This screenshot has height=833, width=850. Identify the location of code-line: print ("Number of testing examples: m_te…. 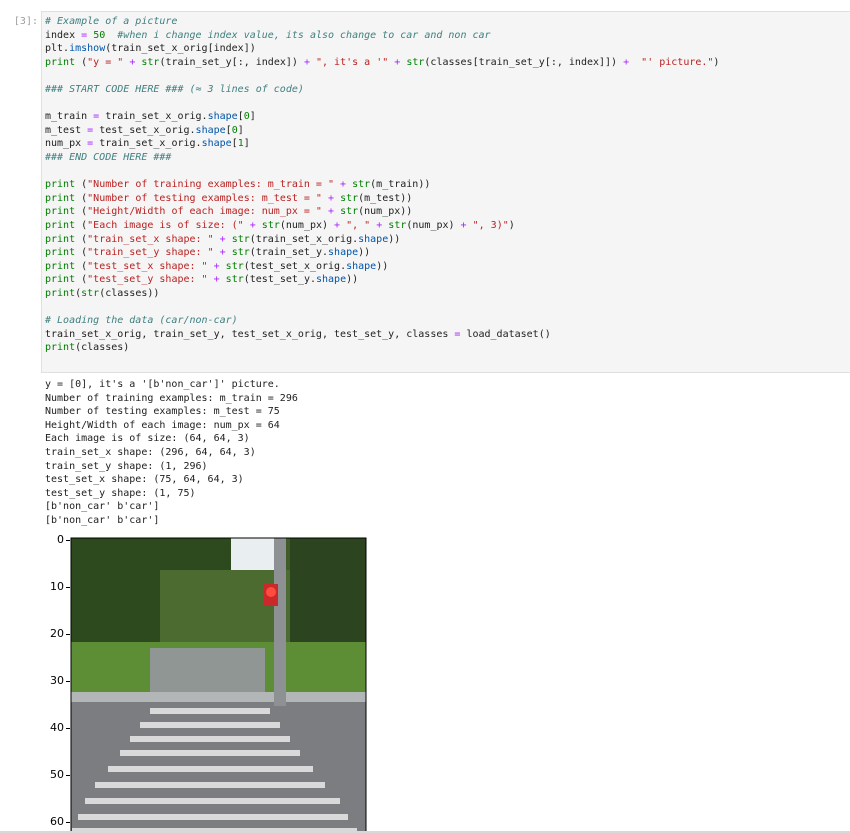
(382, 199).